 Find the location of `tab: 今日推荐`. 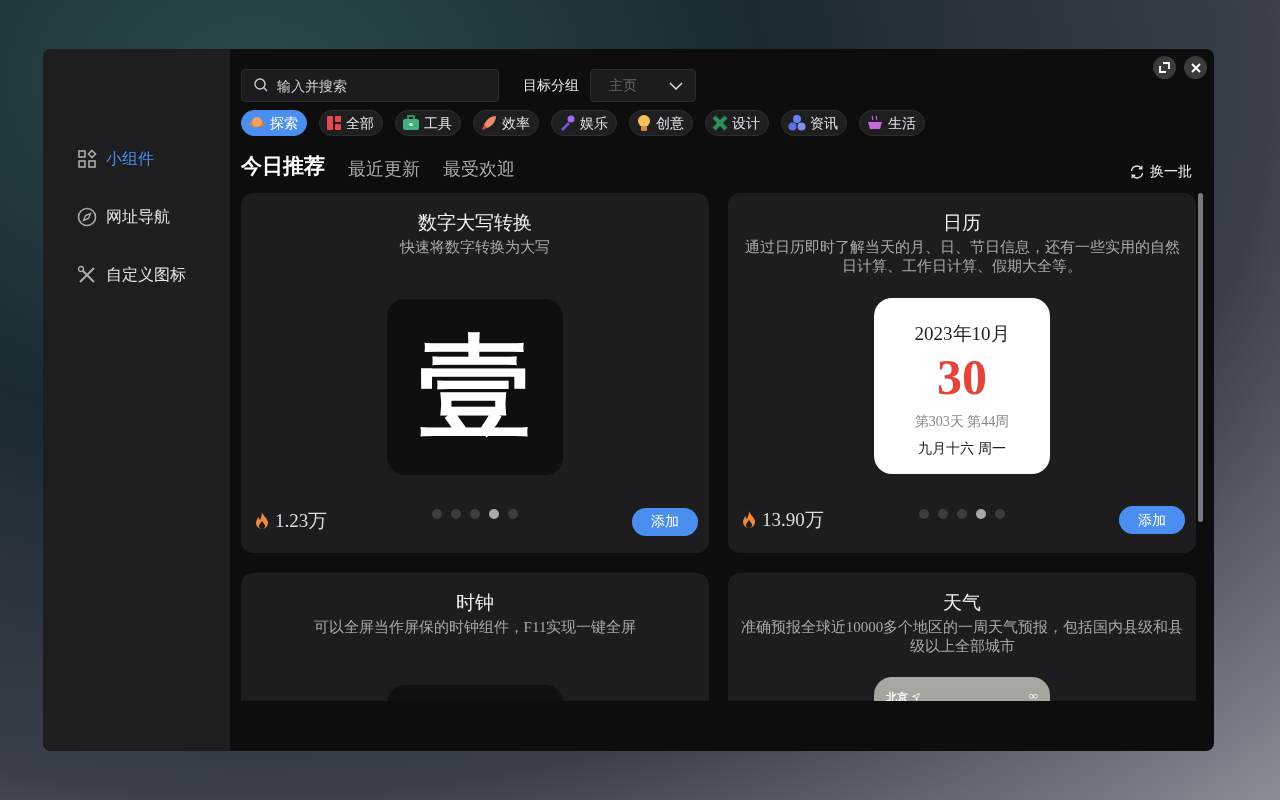

tab: 今日推荐 is located at coordinates (283, 166).